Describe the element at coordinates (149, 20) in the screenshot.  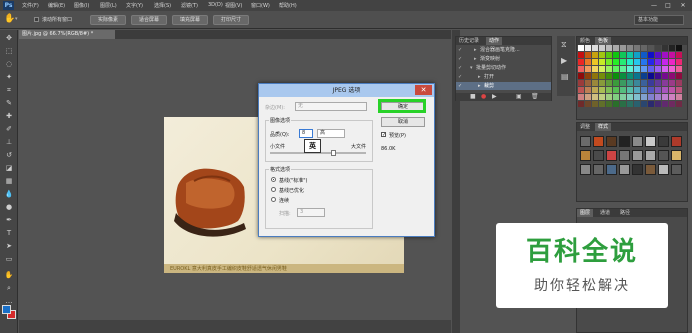
I see `fit-screen-button: 适合屏幕` at that location.